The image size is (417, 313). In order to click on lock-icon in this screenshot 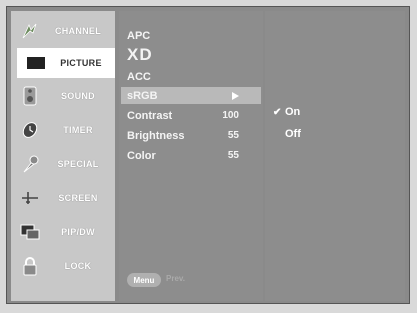, I will do `click(30, 266)`.